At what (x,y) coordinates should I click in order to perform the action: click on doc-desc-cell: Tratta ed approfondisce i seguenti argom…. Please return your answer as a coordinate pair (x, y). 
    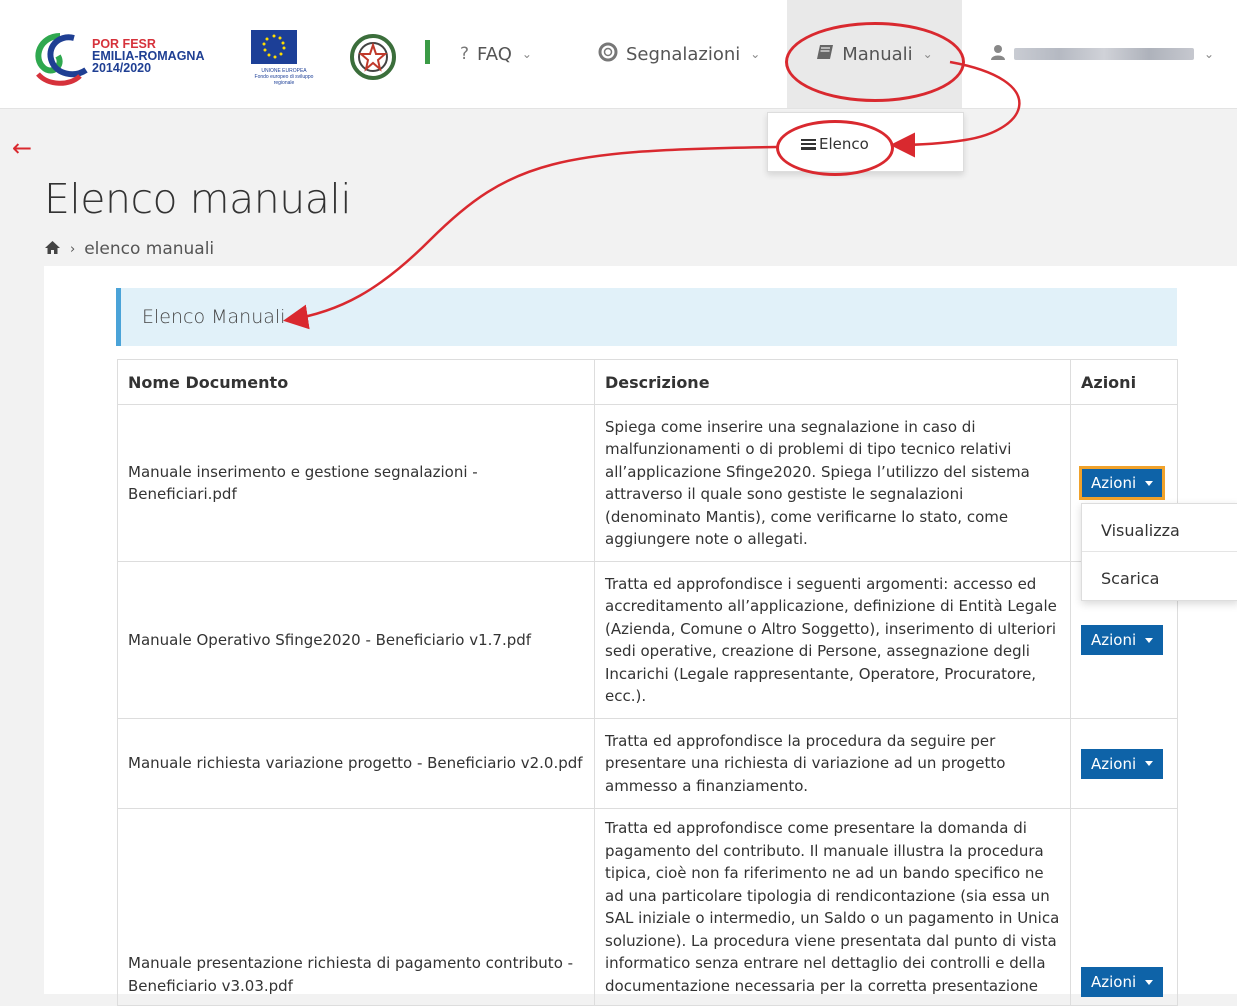
    Looking at the image, I should click on (832, 640).